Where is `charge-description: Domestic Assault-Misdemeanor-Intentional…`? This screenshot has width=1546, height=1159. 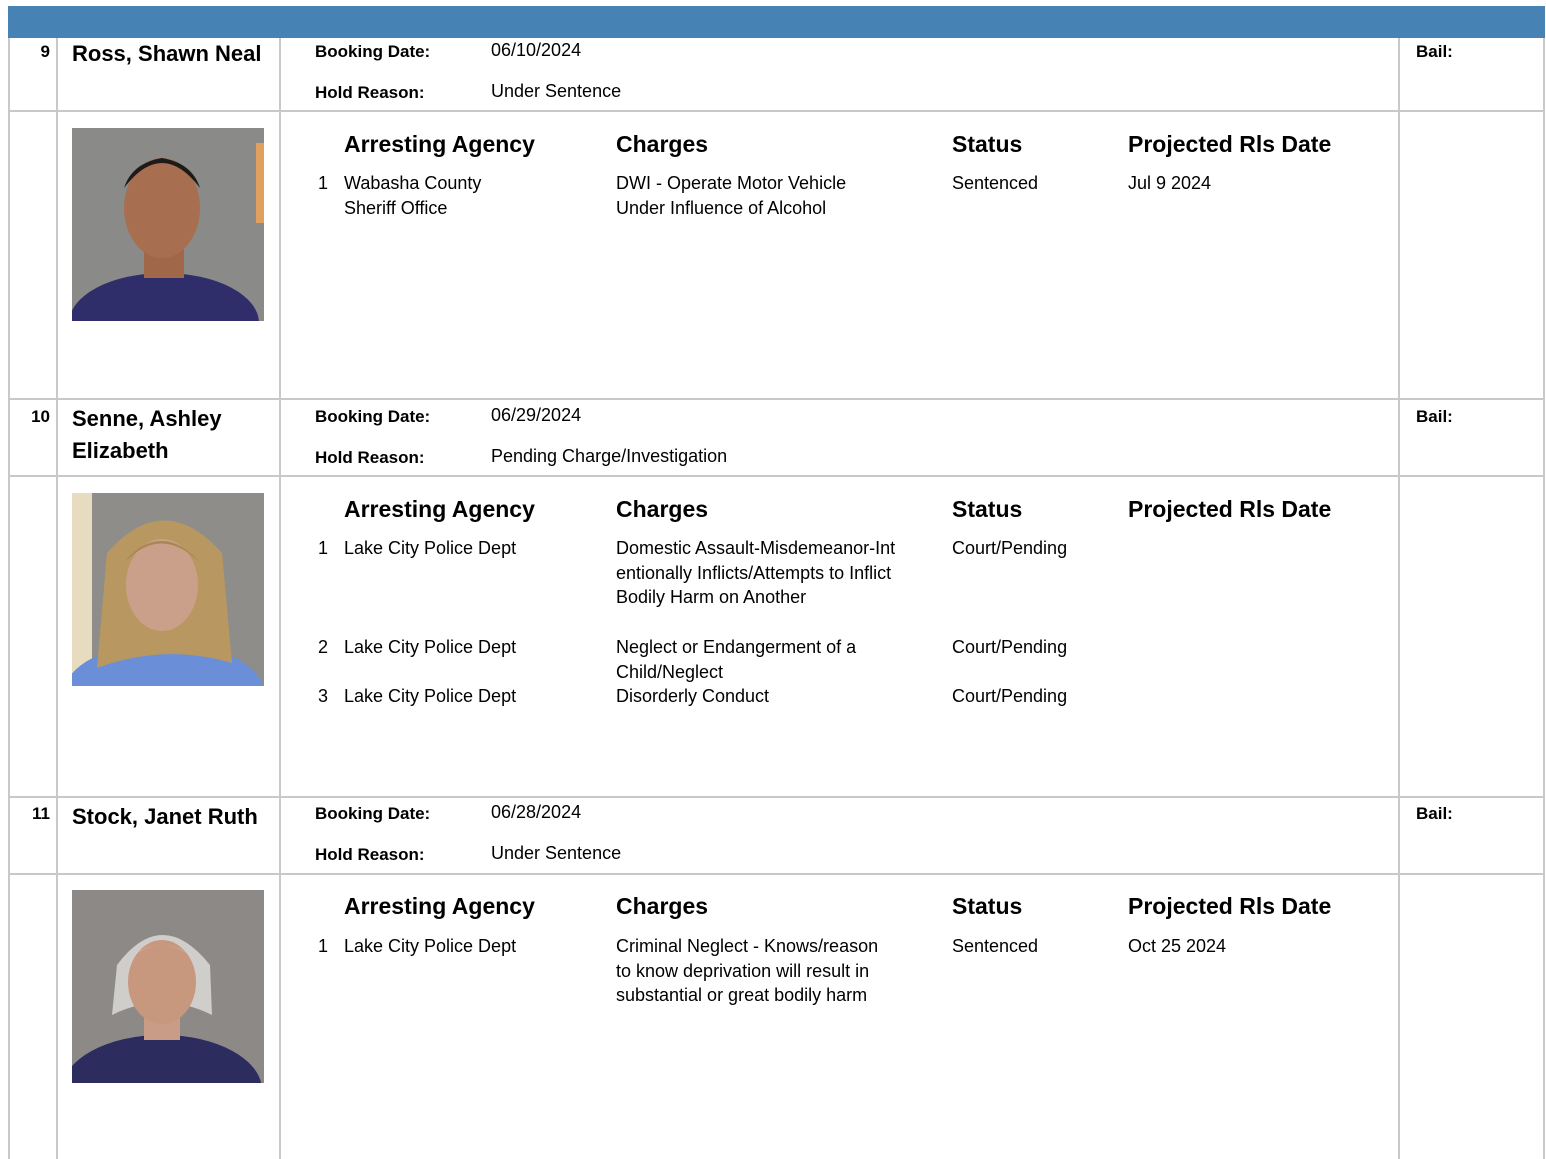 charge-description: Domestic Assault-Misdemeanor-Intentional… is located at coordinates (756, 573).